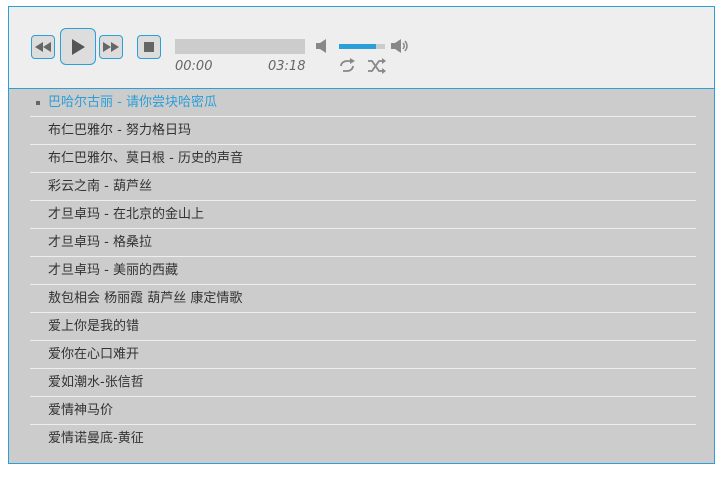  Describe the element at coordinates (94, 354) in the screenshot. I see `track-title: 爱你在心口难开` at that location.